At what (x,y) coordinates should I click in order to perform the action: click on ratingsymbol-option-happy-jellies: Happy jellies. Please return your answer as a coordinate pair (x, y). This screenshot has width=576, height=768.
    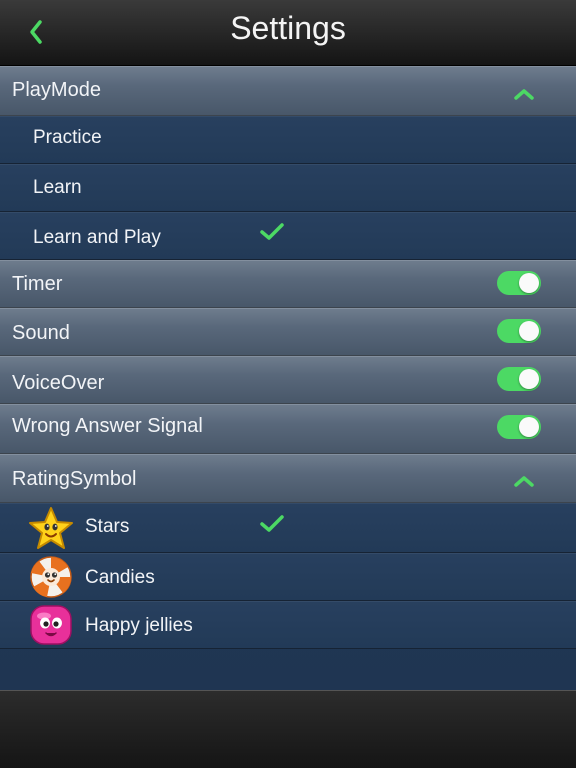
    Looking at the image, I should click on (288, 625).